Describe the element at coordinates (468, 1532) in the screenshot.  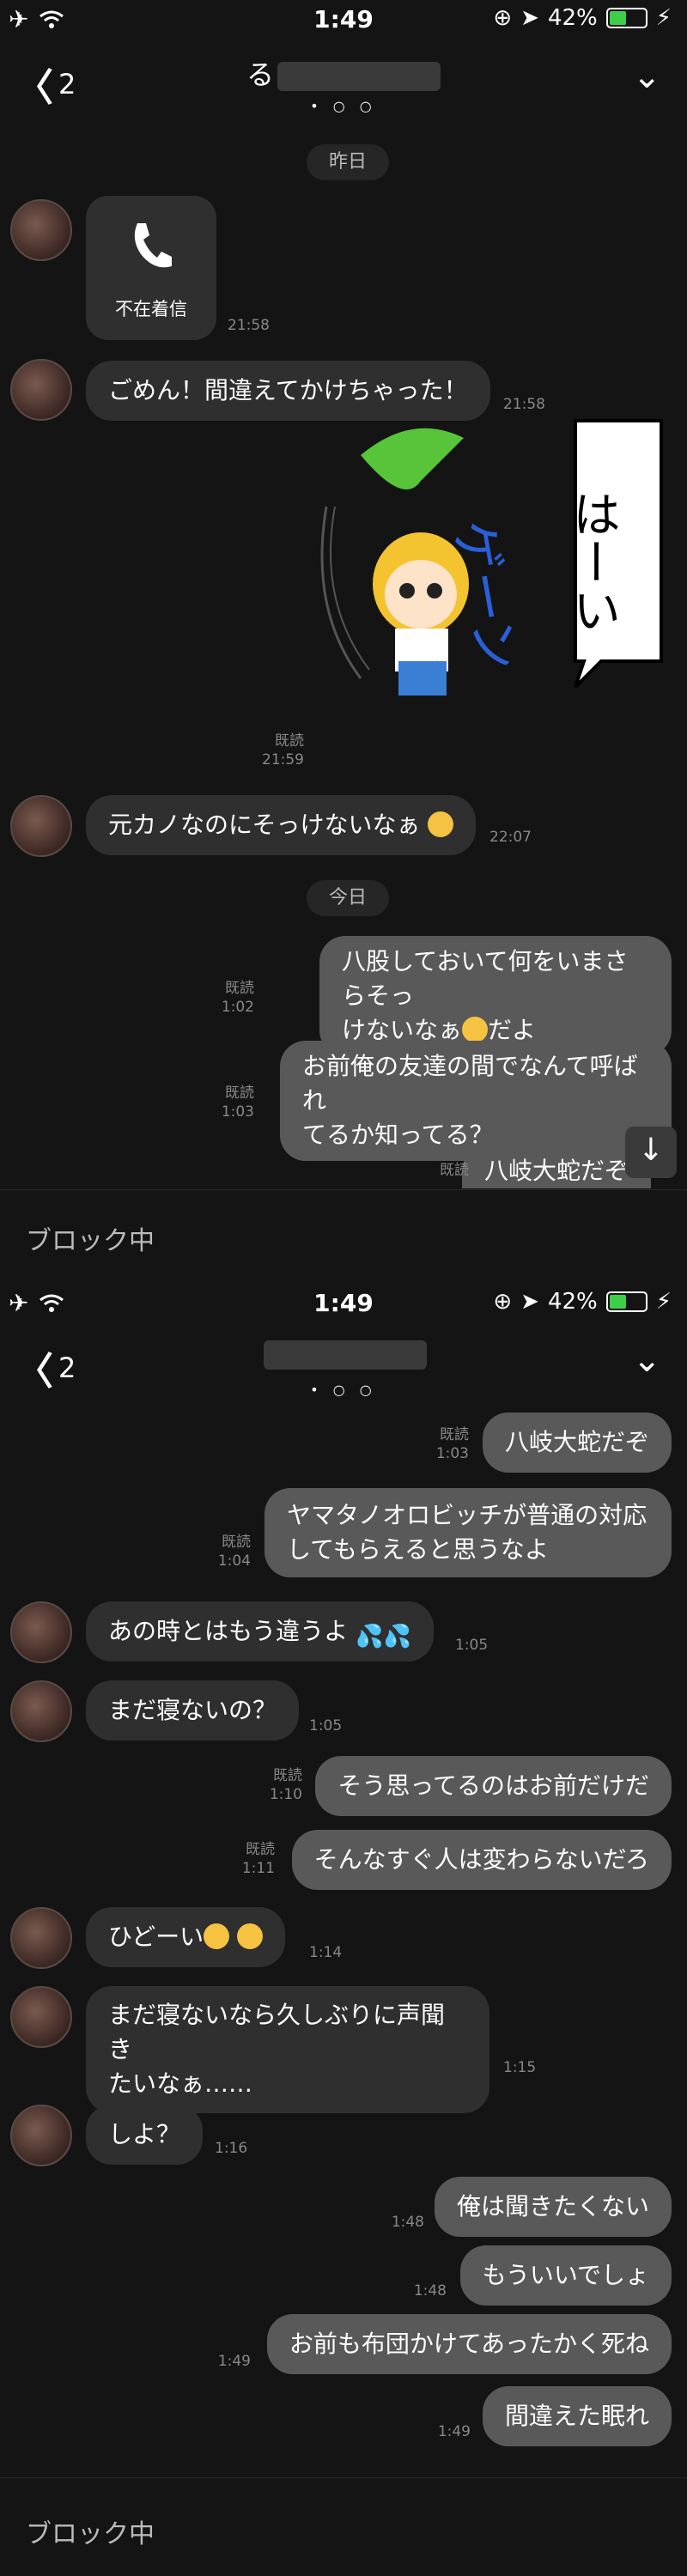
I see `outgoing-message: ヤマタノオロビッチが普通の対応 してもらえると思うなよ` at that location.